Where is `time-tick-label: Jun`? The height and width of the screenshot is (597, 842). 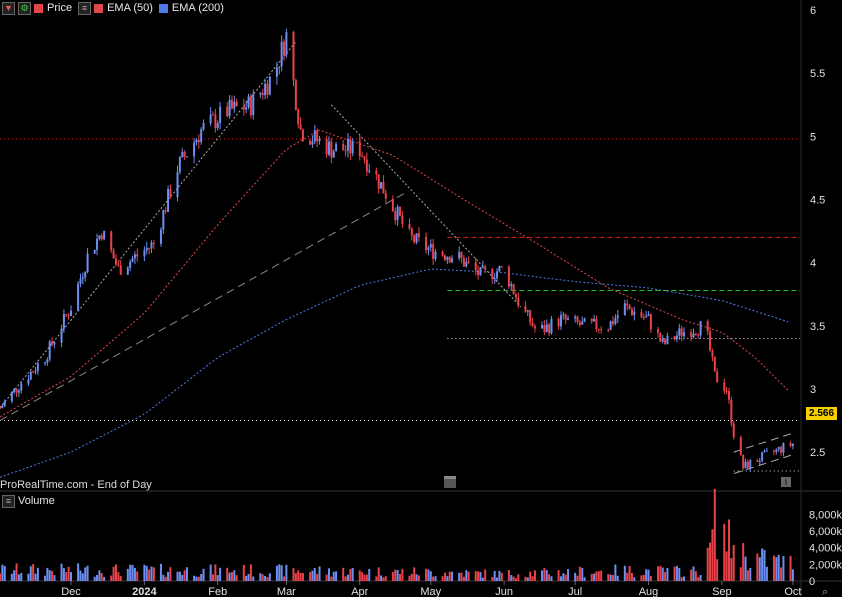
time-tick-label: Jun is located at coordinates (504, 591).